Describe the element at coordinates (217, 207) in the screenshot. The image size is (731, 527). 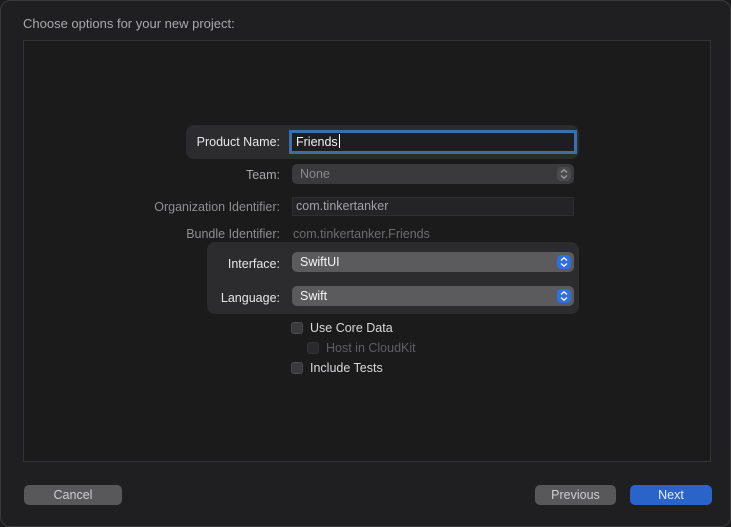
I see `organization-identifier-label: Organization Identifier:` at that location.